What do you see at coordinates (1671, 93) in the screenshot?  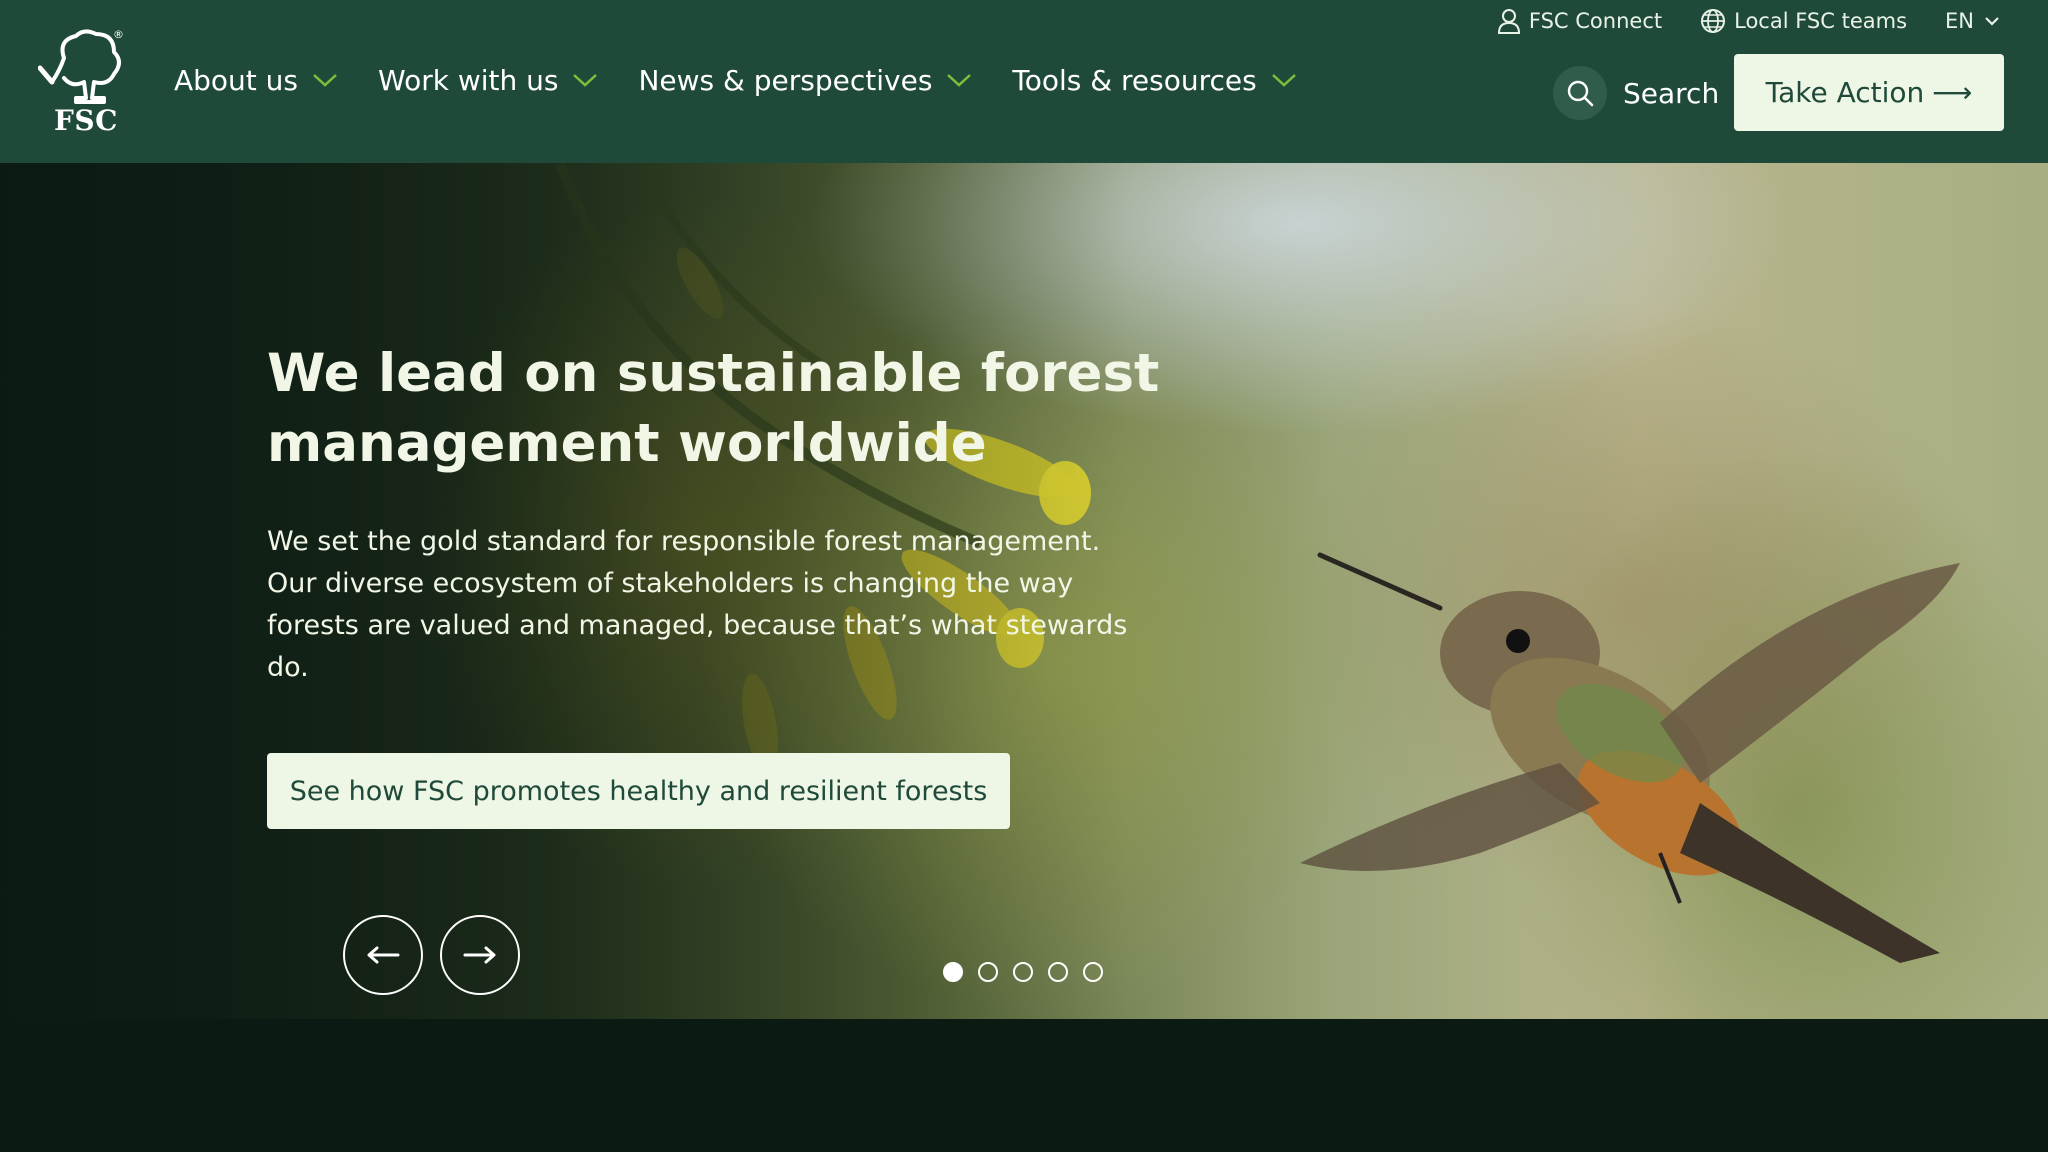 I see `search-label: Search` at bounding box center [1671, 93].